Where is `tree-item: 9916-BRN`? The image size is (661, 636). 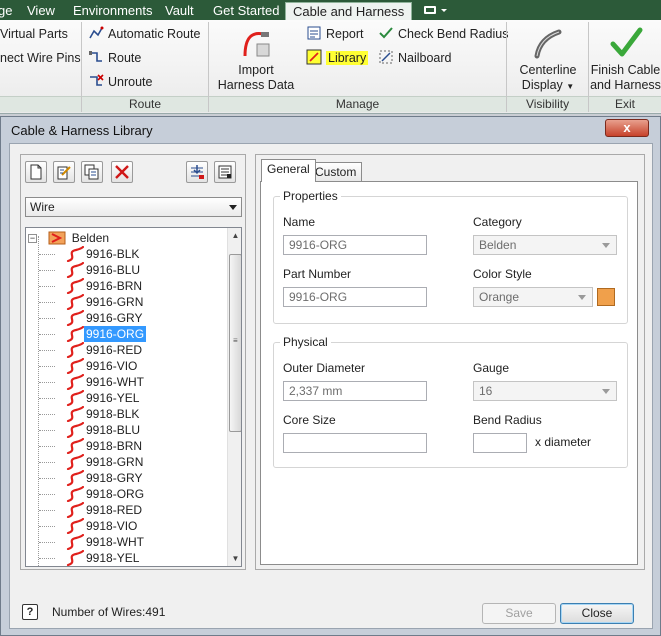
tree-item: 9916-BRN is located at coordinates (126, 286).